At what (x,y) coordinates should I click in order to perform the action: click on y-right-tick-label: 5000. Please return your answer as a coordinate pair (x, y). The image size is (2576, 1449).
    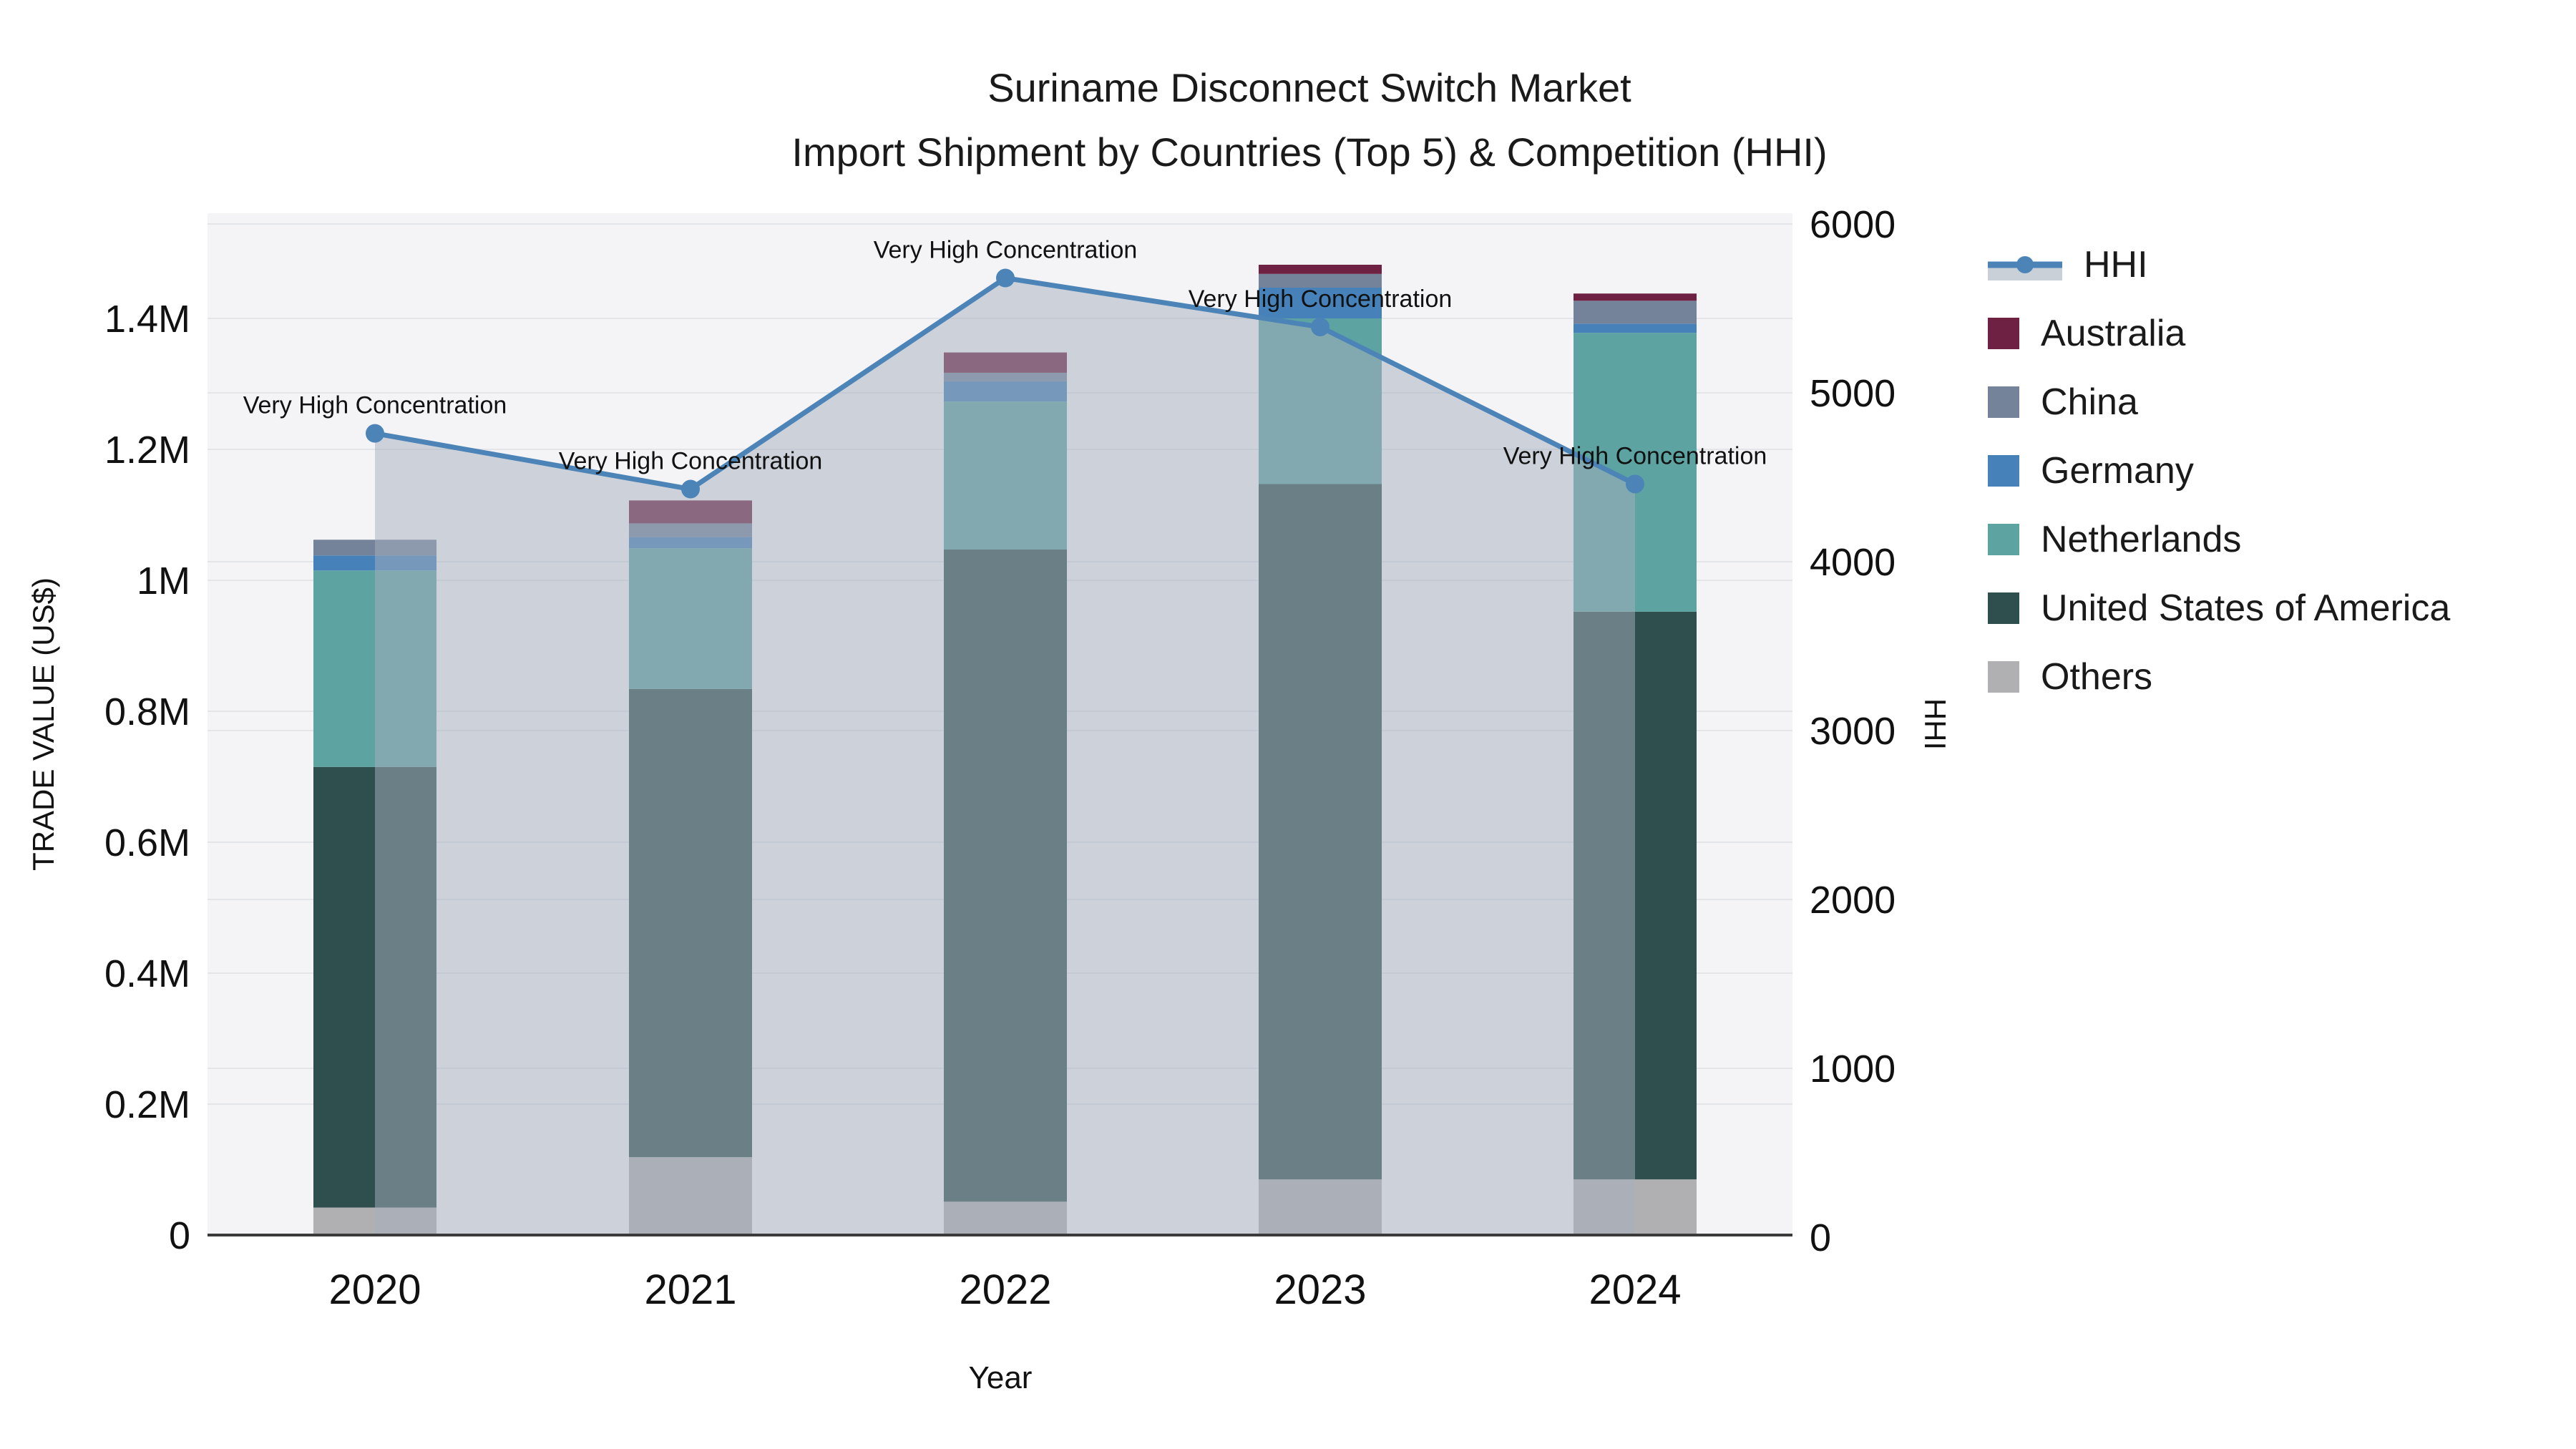
    Looking at the image, I should click on (1853, 393).